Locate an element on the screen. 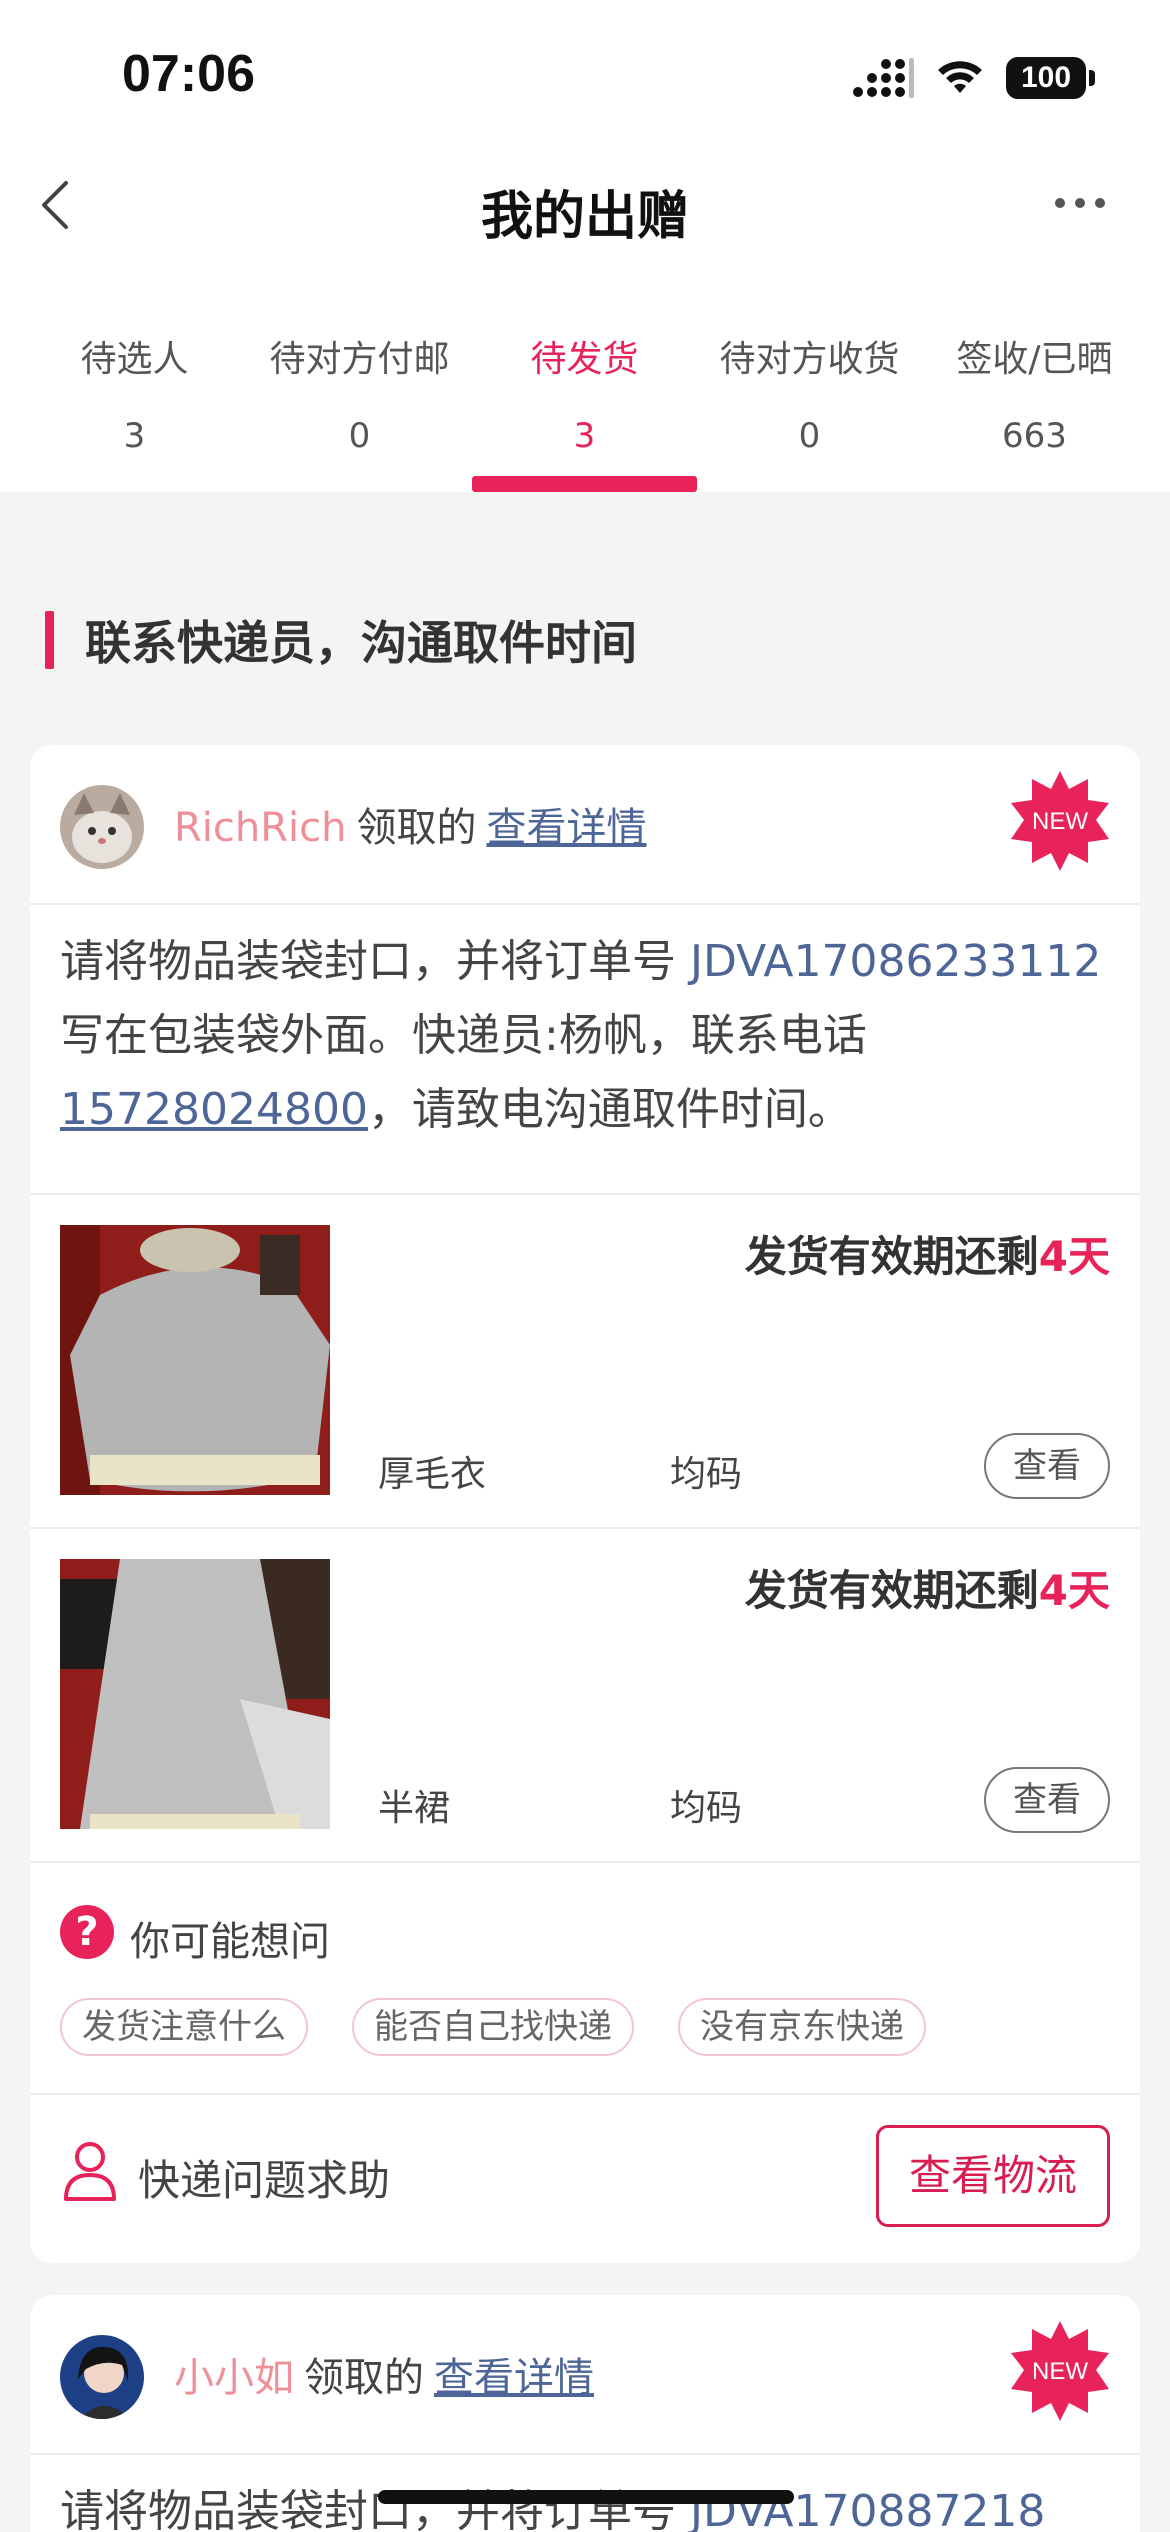 The width and height of the screenshot is (1170, 2532). wifi-icon is located at coordinates (960, 77).